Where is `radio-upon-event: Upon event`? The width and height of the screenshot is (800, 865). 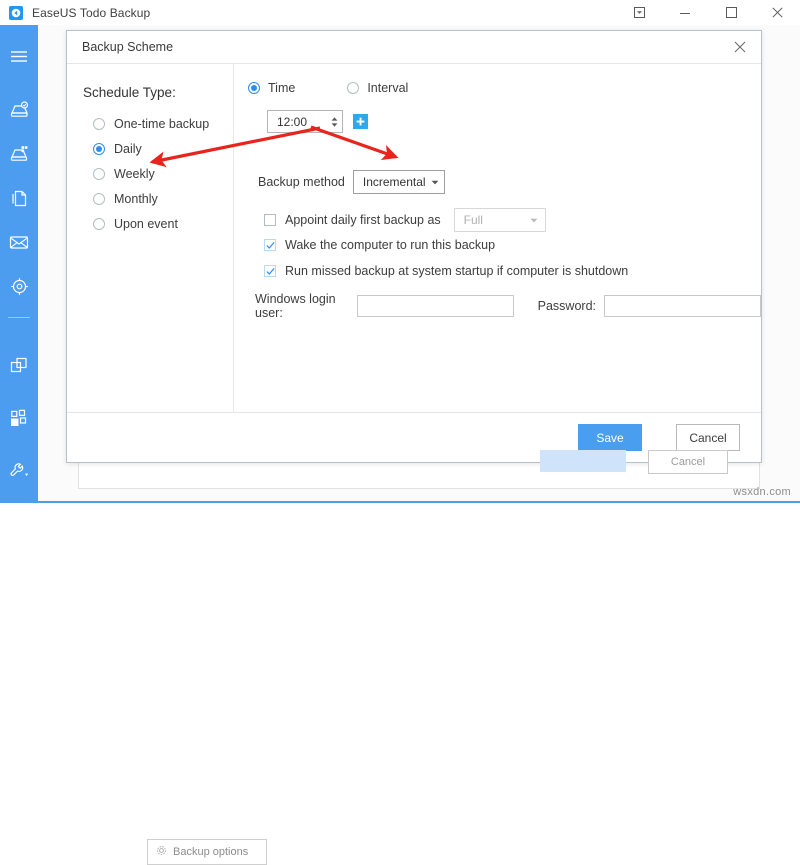 radio-upon-event: Upon event is located at coordinates (135, 224).